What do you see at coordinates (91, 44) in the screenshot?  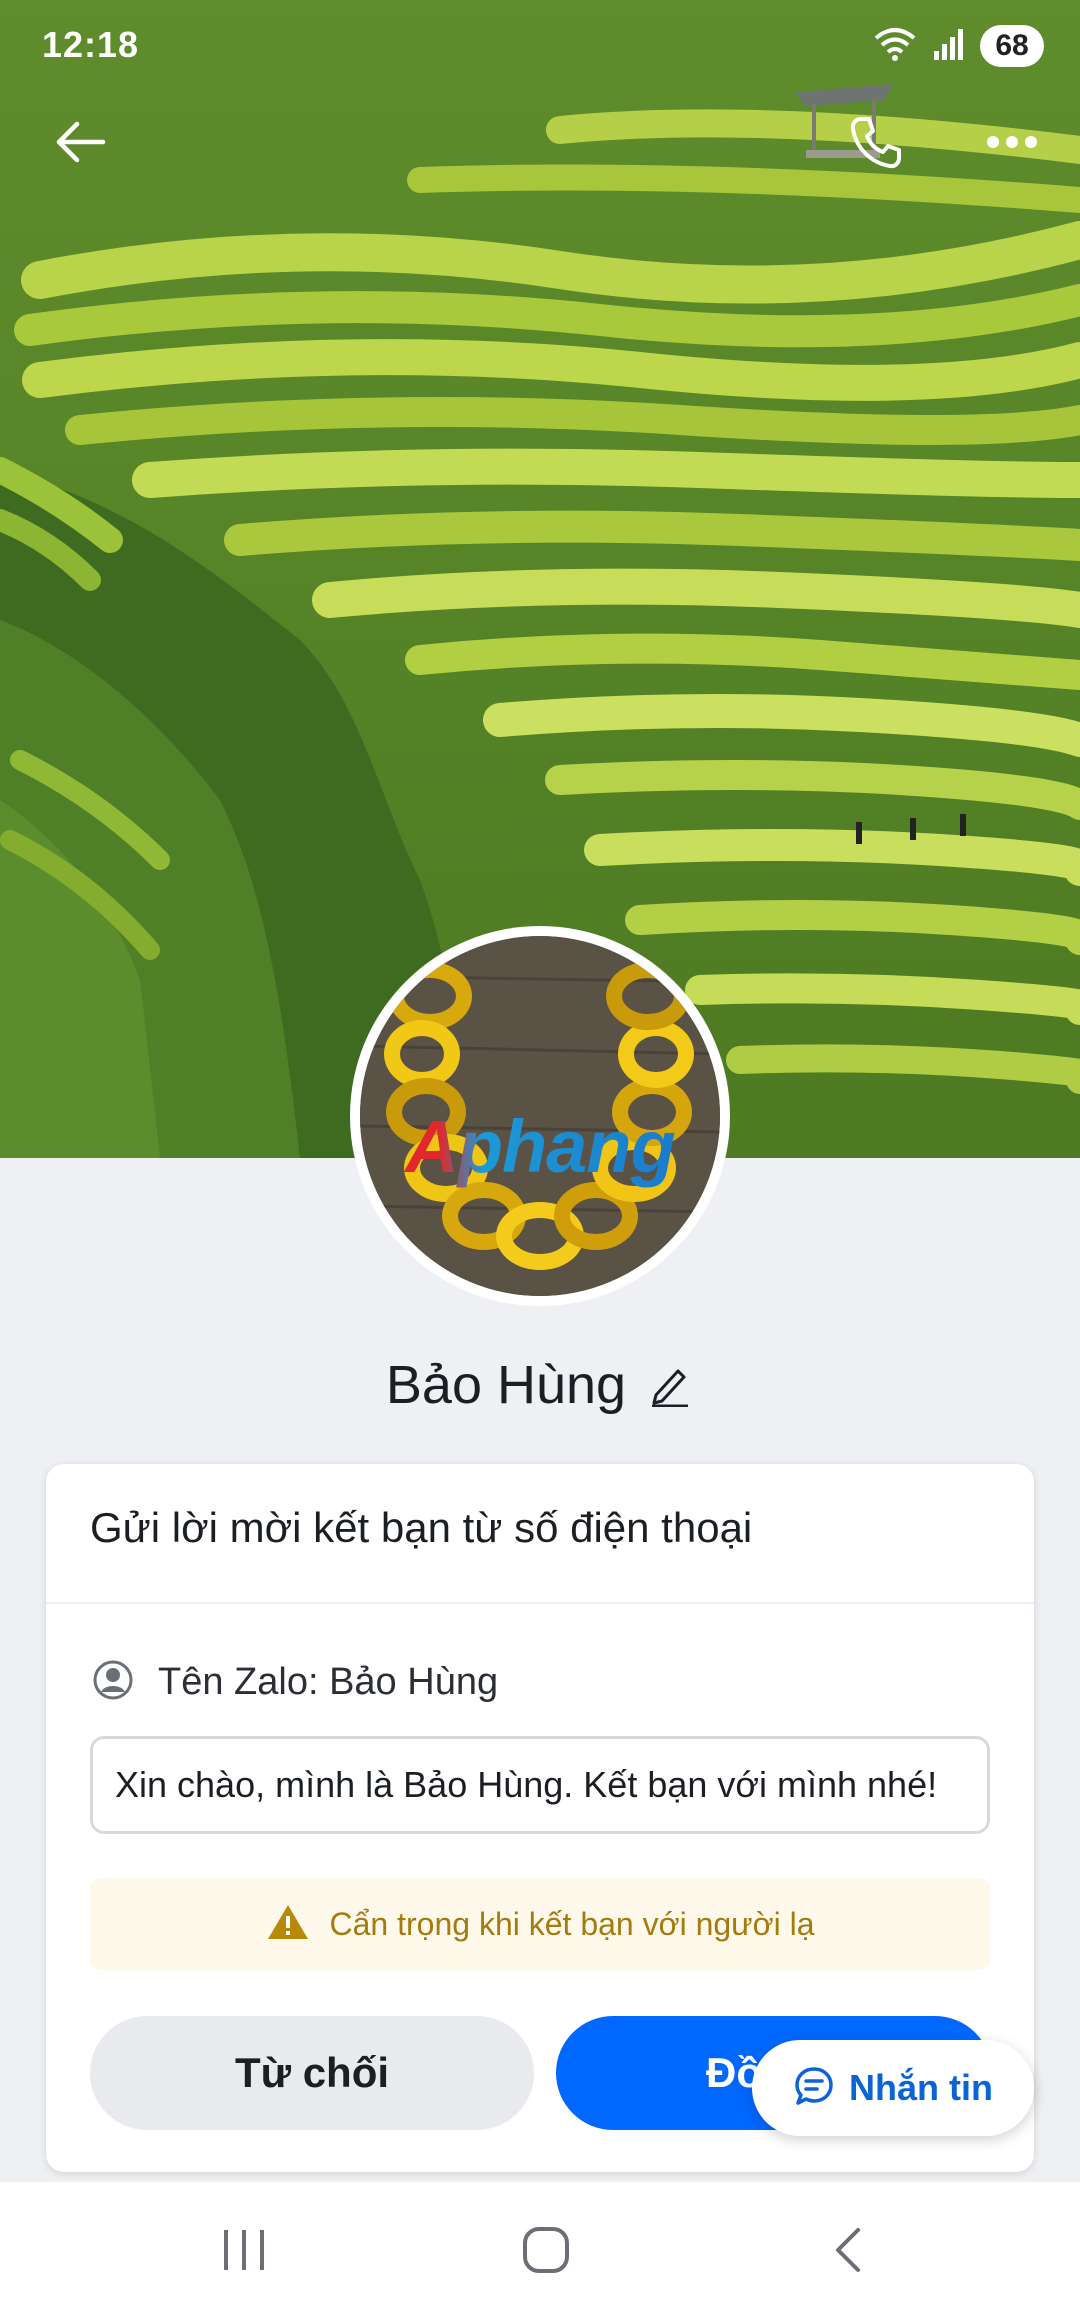 I see `status-time: 12:18` at bounding box center [91, 44].